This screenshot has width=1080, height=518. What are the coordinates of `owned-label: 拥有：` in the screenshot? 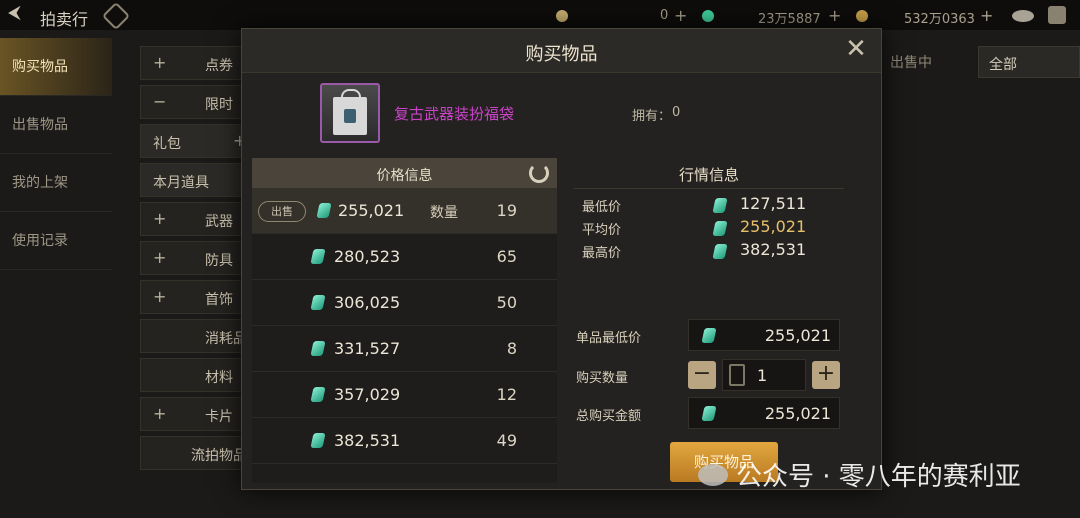 It's located at (652, 116).